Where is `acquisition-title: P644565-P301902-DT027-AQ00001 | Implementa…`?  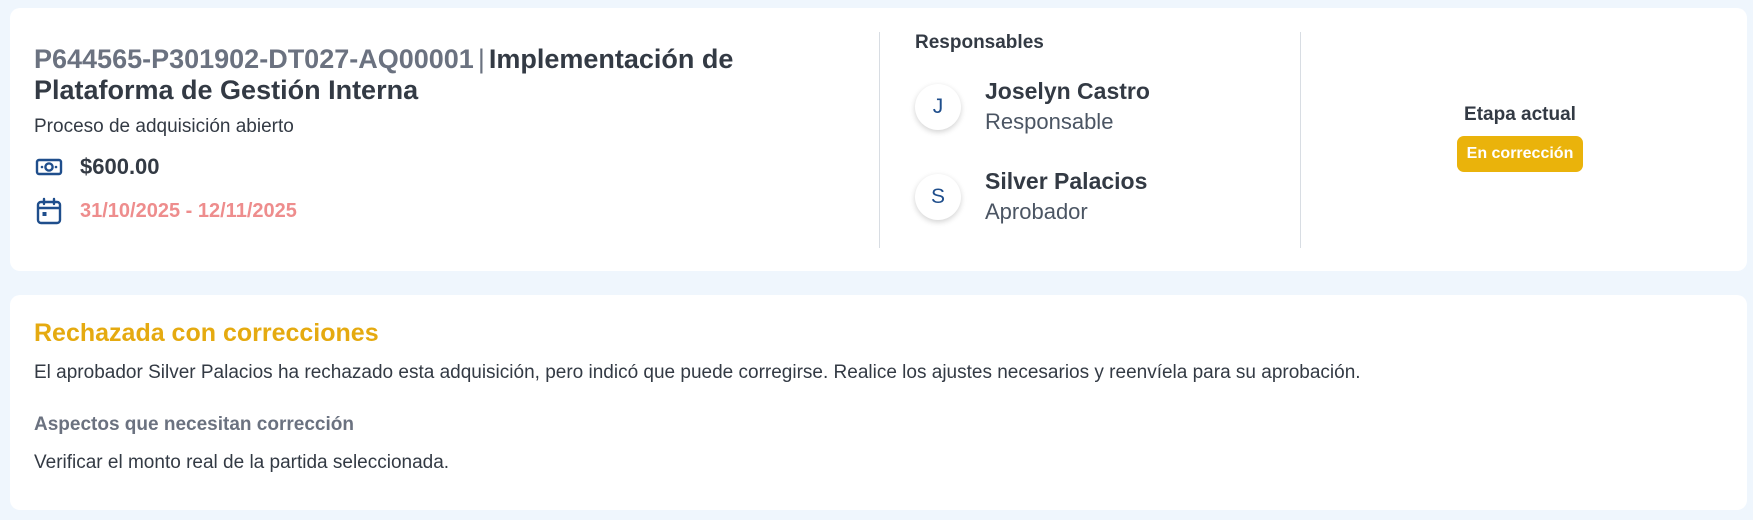 acquisition-title: P644565-P301902-DT027-AQ00001 | Implementa… is located at coordinates (434, 75).